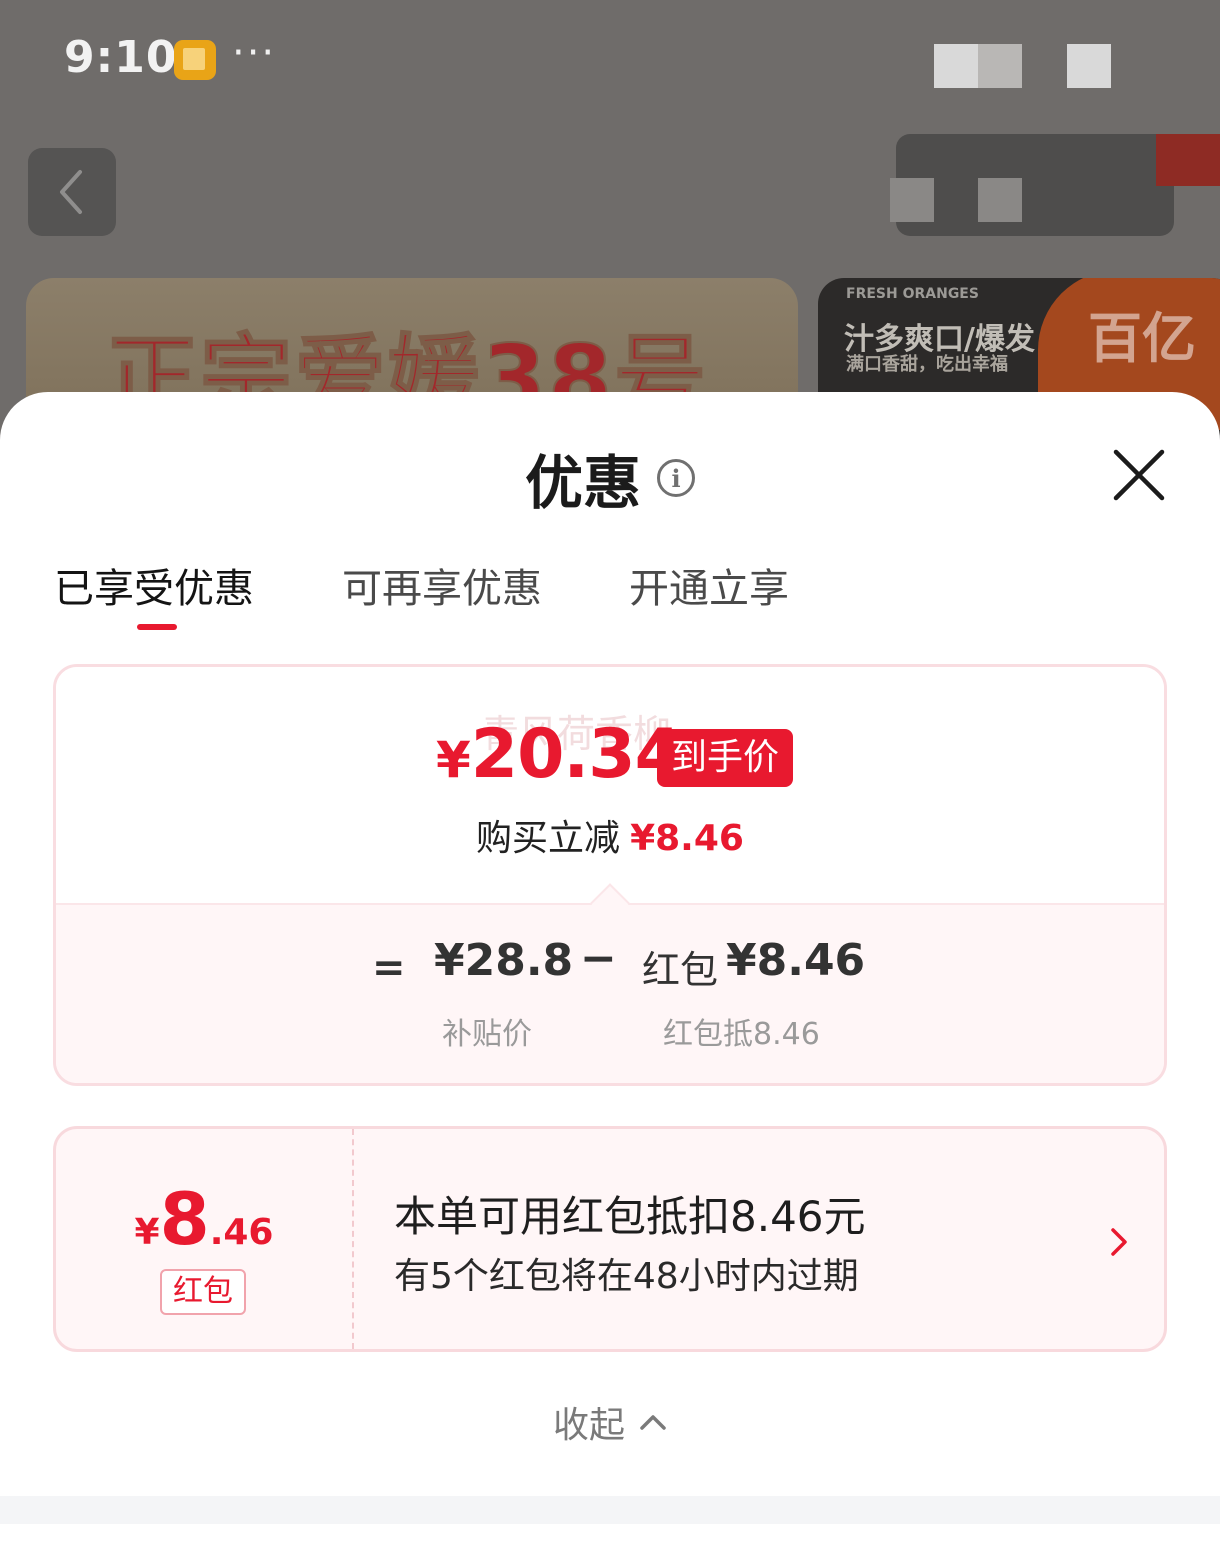 The height and width of the screenshot is (1552, 1220). What do you see at coordinates (1142, 339) in the screenshot?
I see `banner-right-badge-text: 百亿` at bounding box center [1142, 339].